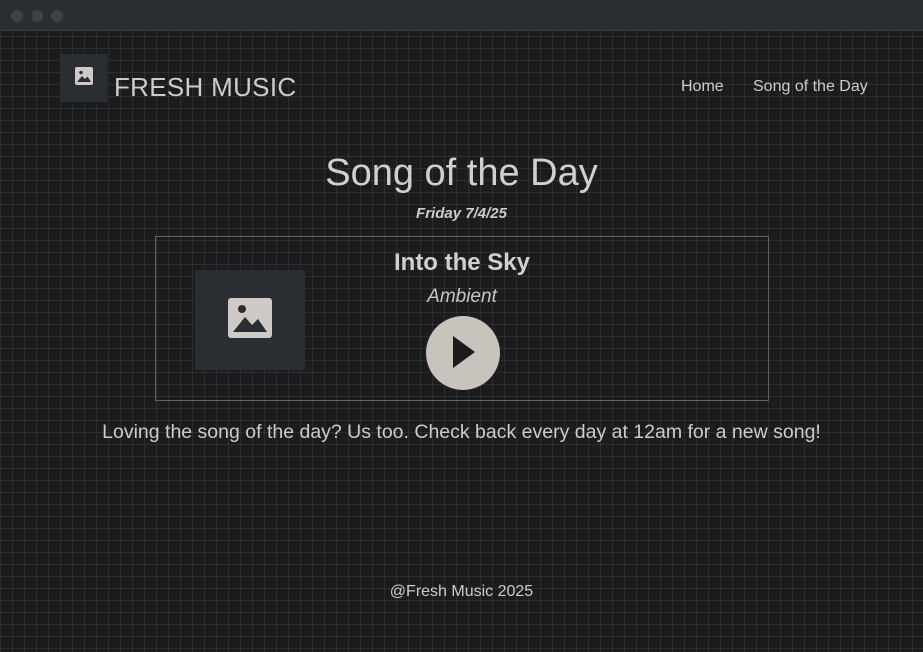  I want to click on song-date: Friday 7/4/25, so click(461, 213).